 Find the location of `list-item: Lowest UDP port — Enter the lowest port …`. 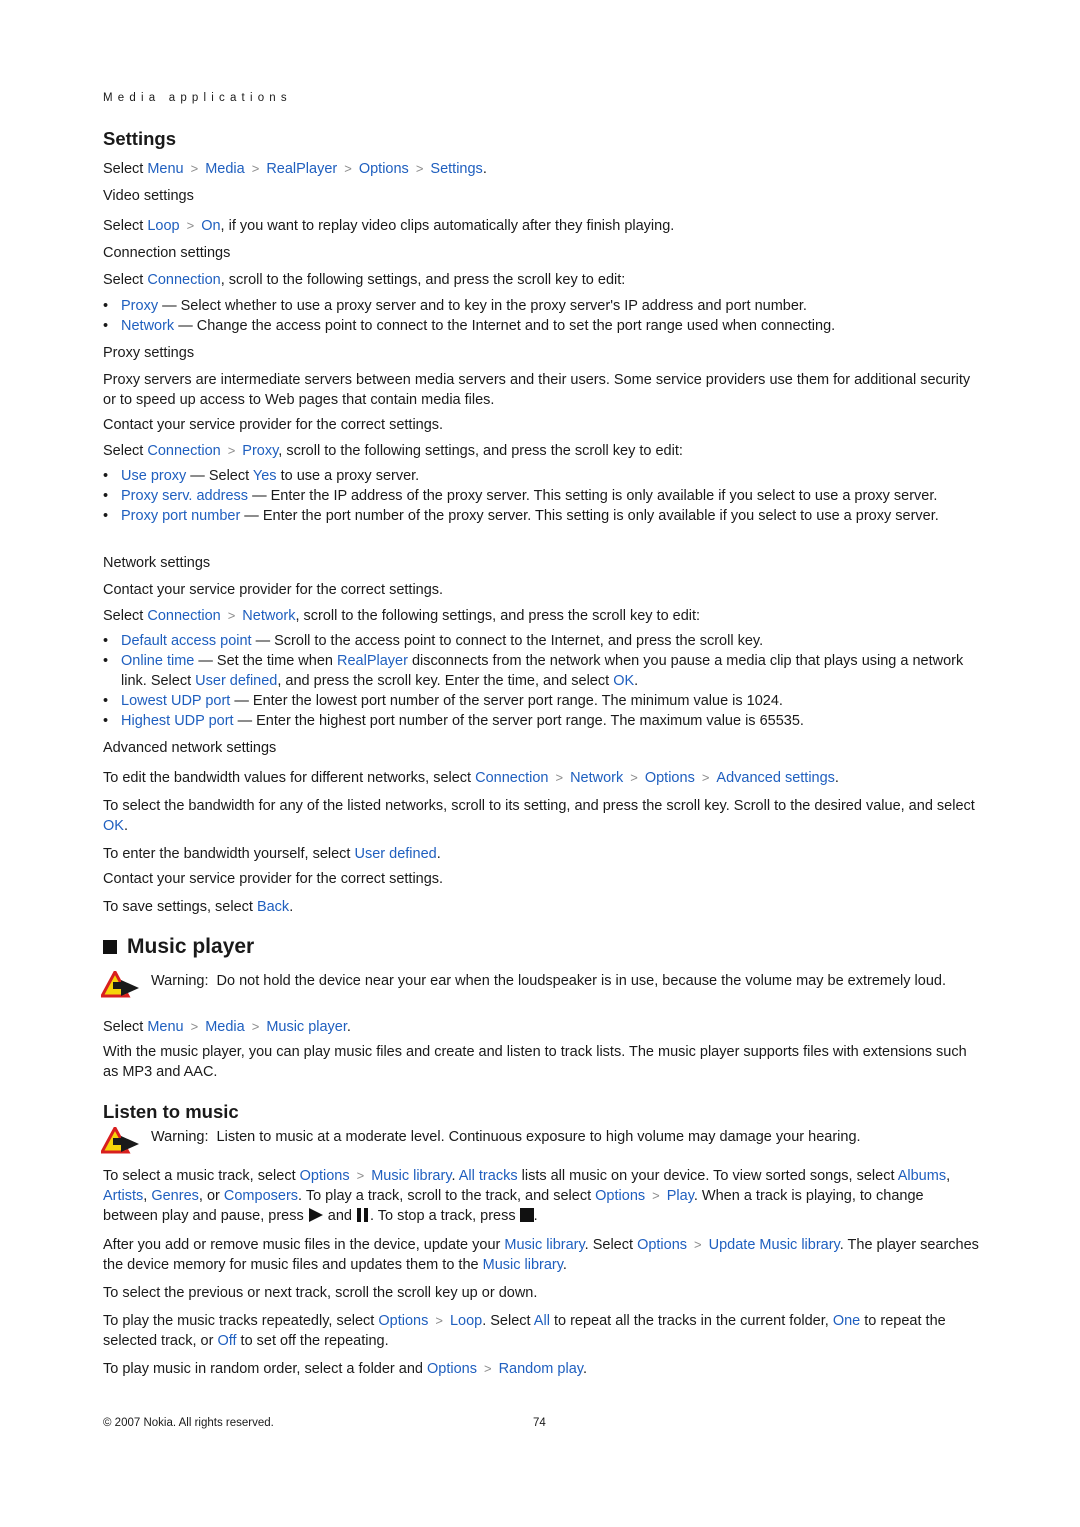

list-item: Lowest UDP port — Enter the lowest port … is located at coordinates (541, 701).